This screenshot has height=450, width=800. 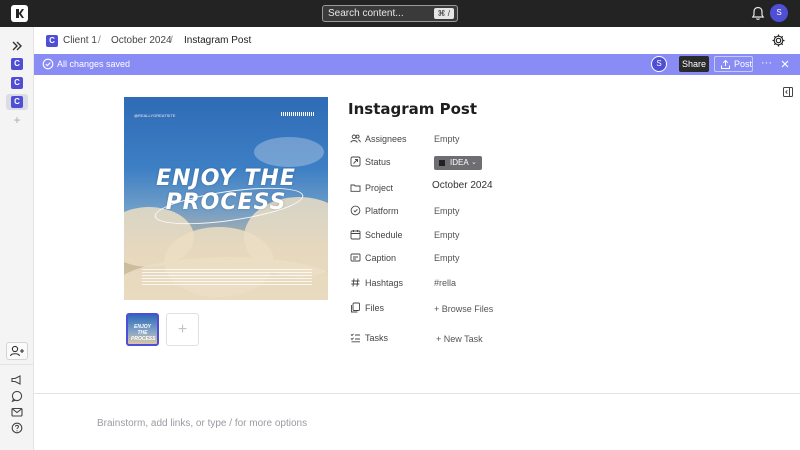 I want to click on property-label: Schedule, so click(x=384, y=235).